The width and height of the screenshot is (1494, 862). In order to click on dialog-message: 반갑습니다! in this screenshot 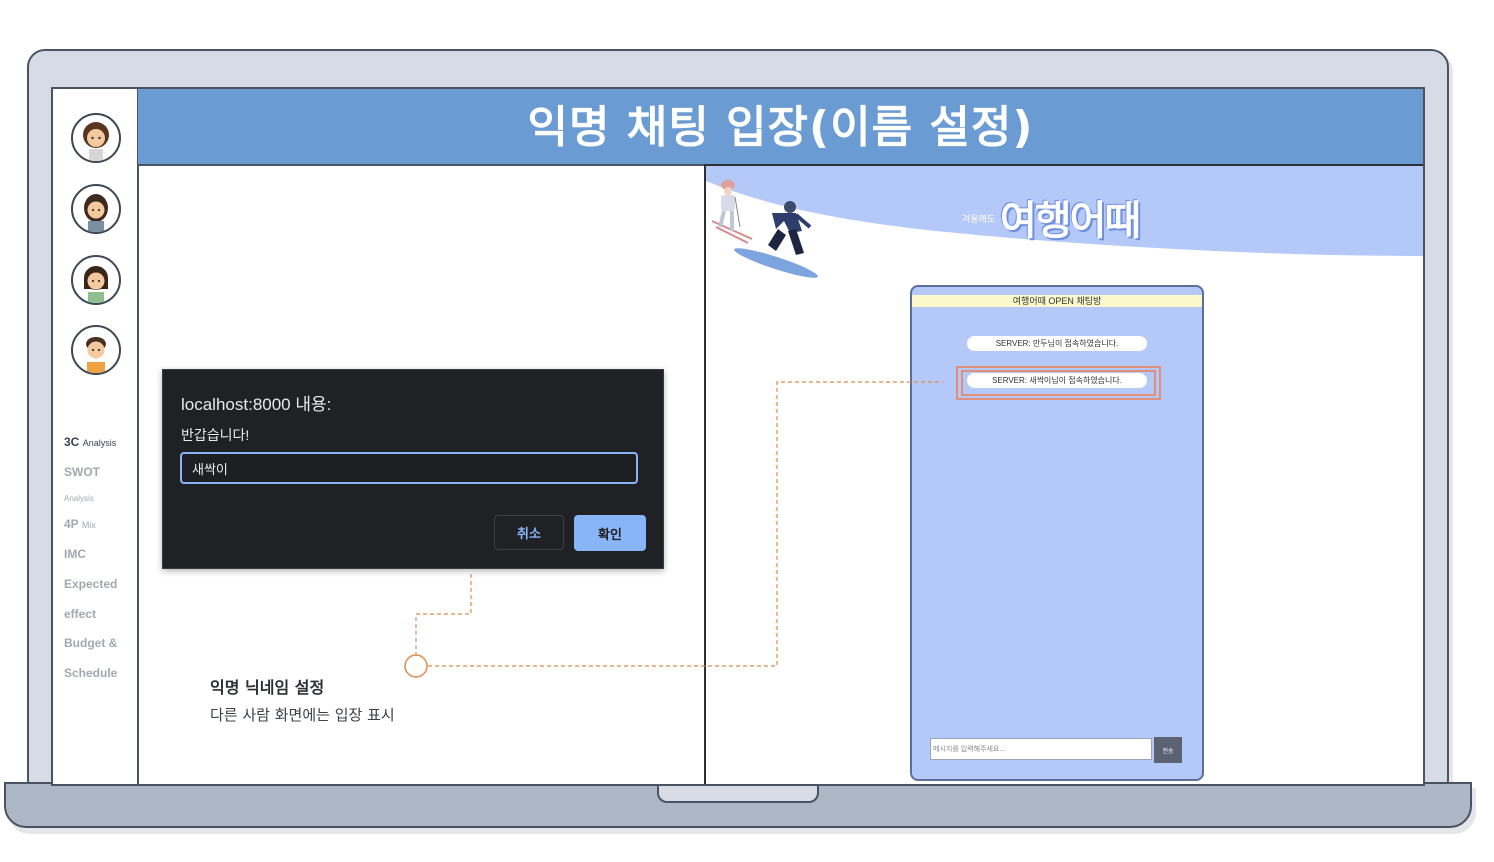, I will do `click(215, 435)`.